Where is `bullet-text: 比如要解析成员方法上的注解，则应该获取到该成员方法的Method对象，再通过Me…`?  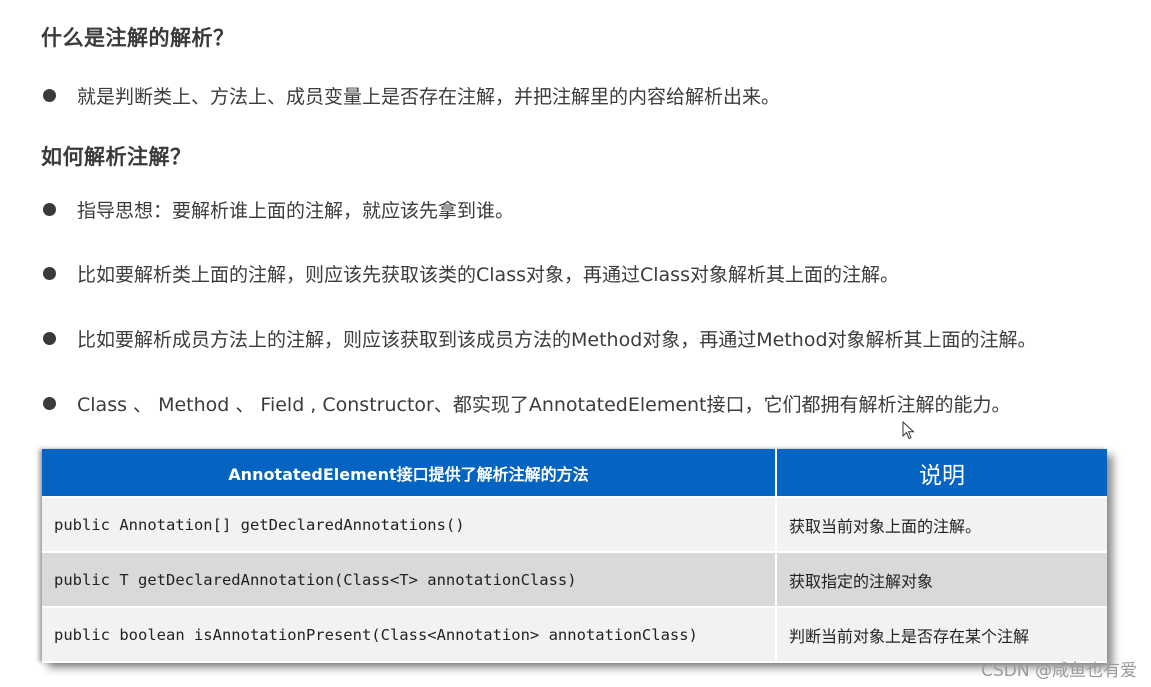 bullet-text: 比如要解析成员方法上的注解，则应该获取到该成员方法的Method对象，再通过Me… is located at coordinates (557, 340).